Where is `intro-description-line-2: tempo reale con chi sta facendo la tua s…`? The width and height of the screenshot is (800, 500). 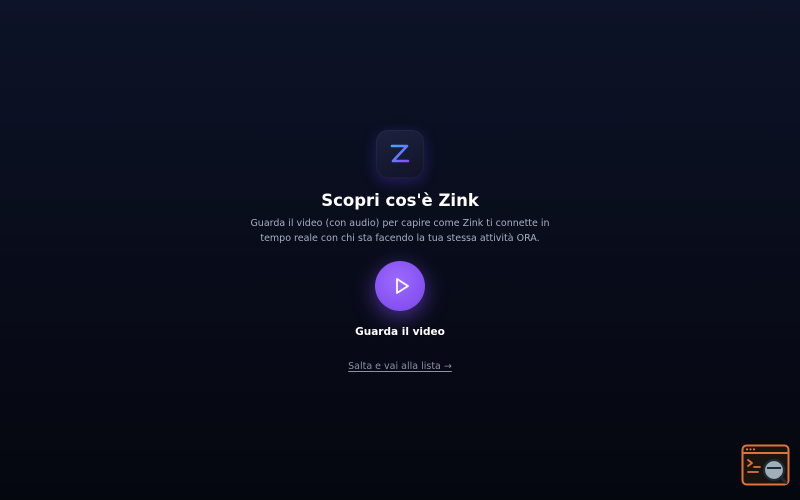 intro-description-line-2: tempo reale con chi sta facendo la tua s… is located at coordinates (400, 238).